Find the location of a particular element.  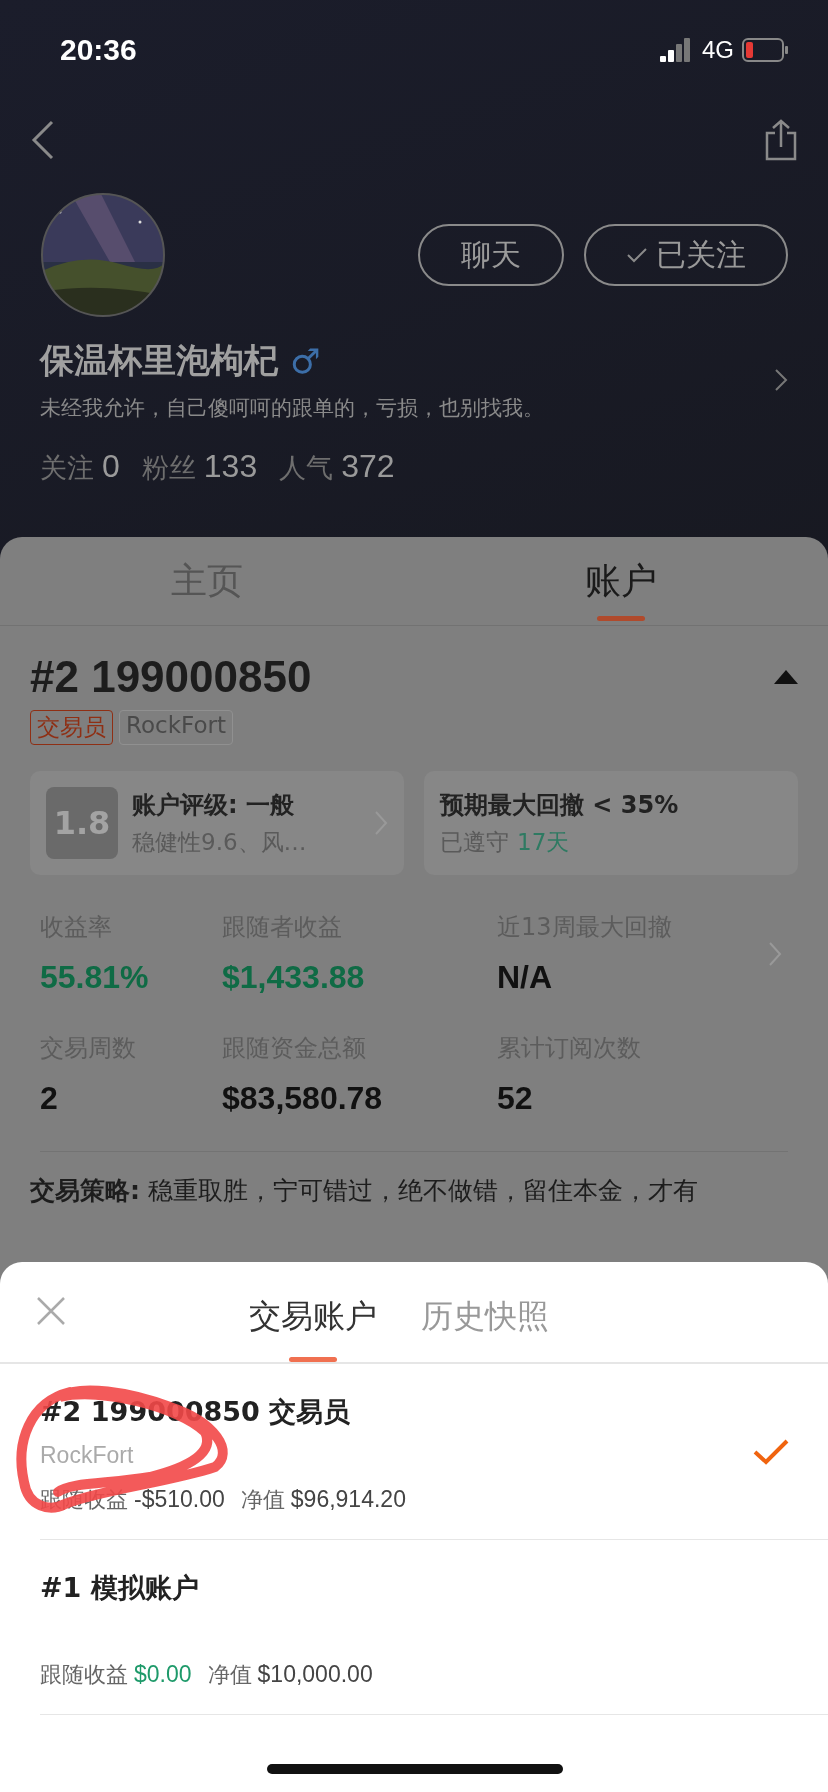

metric-value: 52 is located at coordinates (515, 1098).